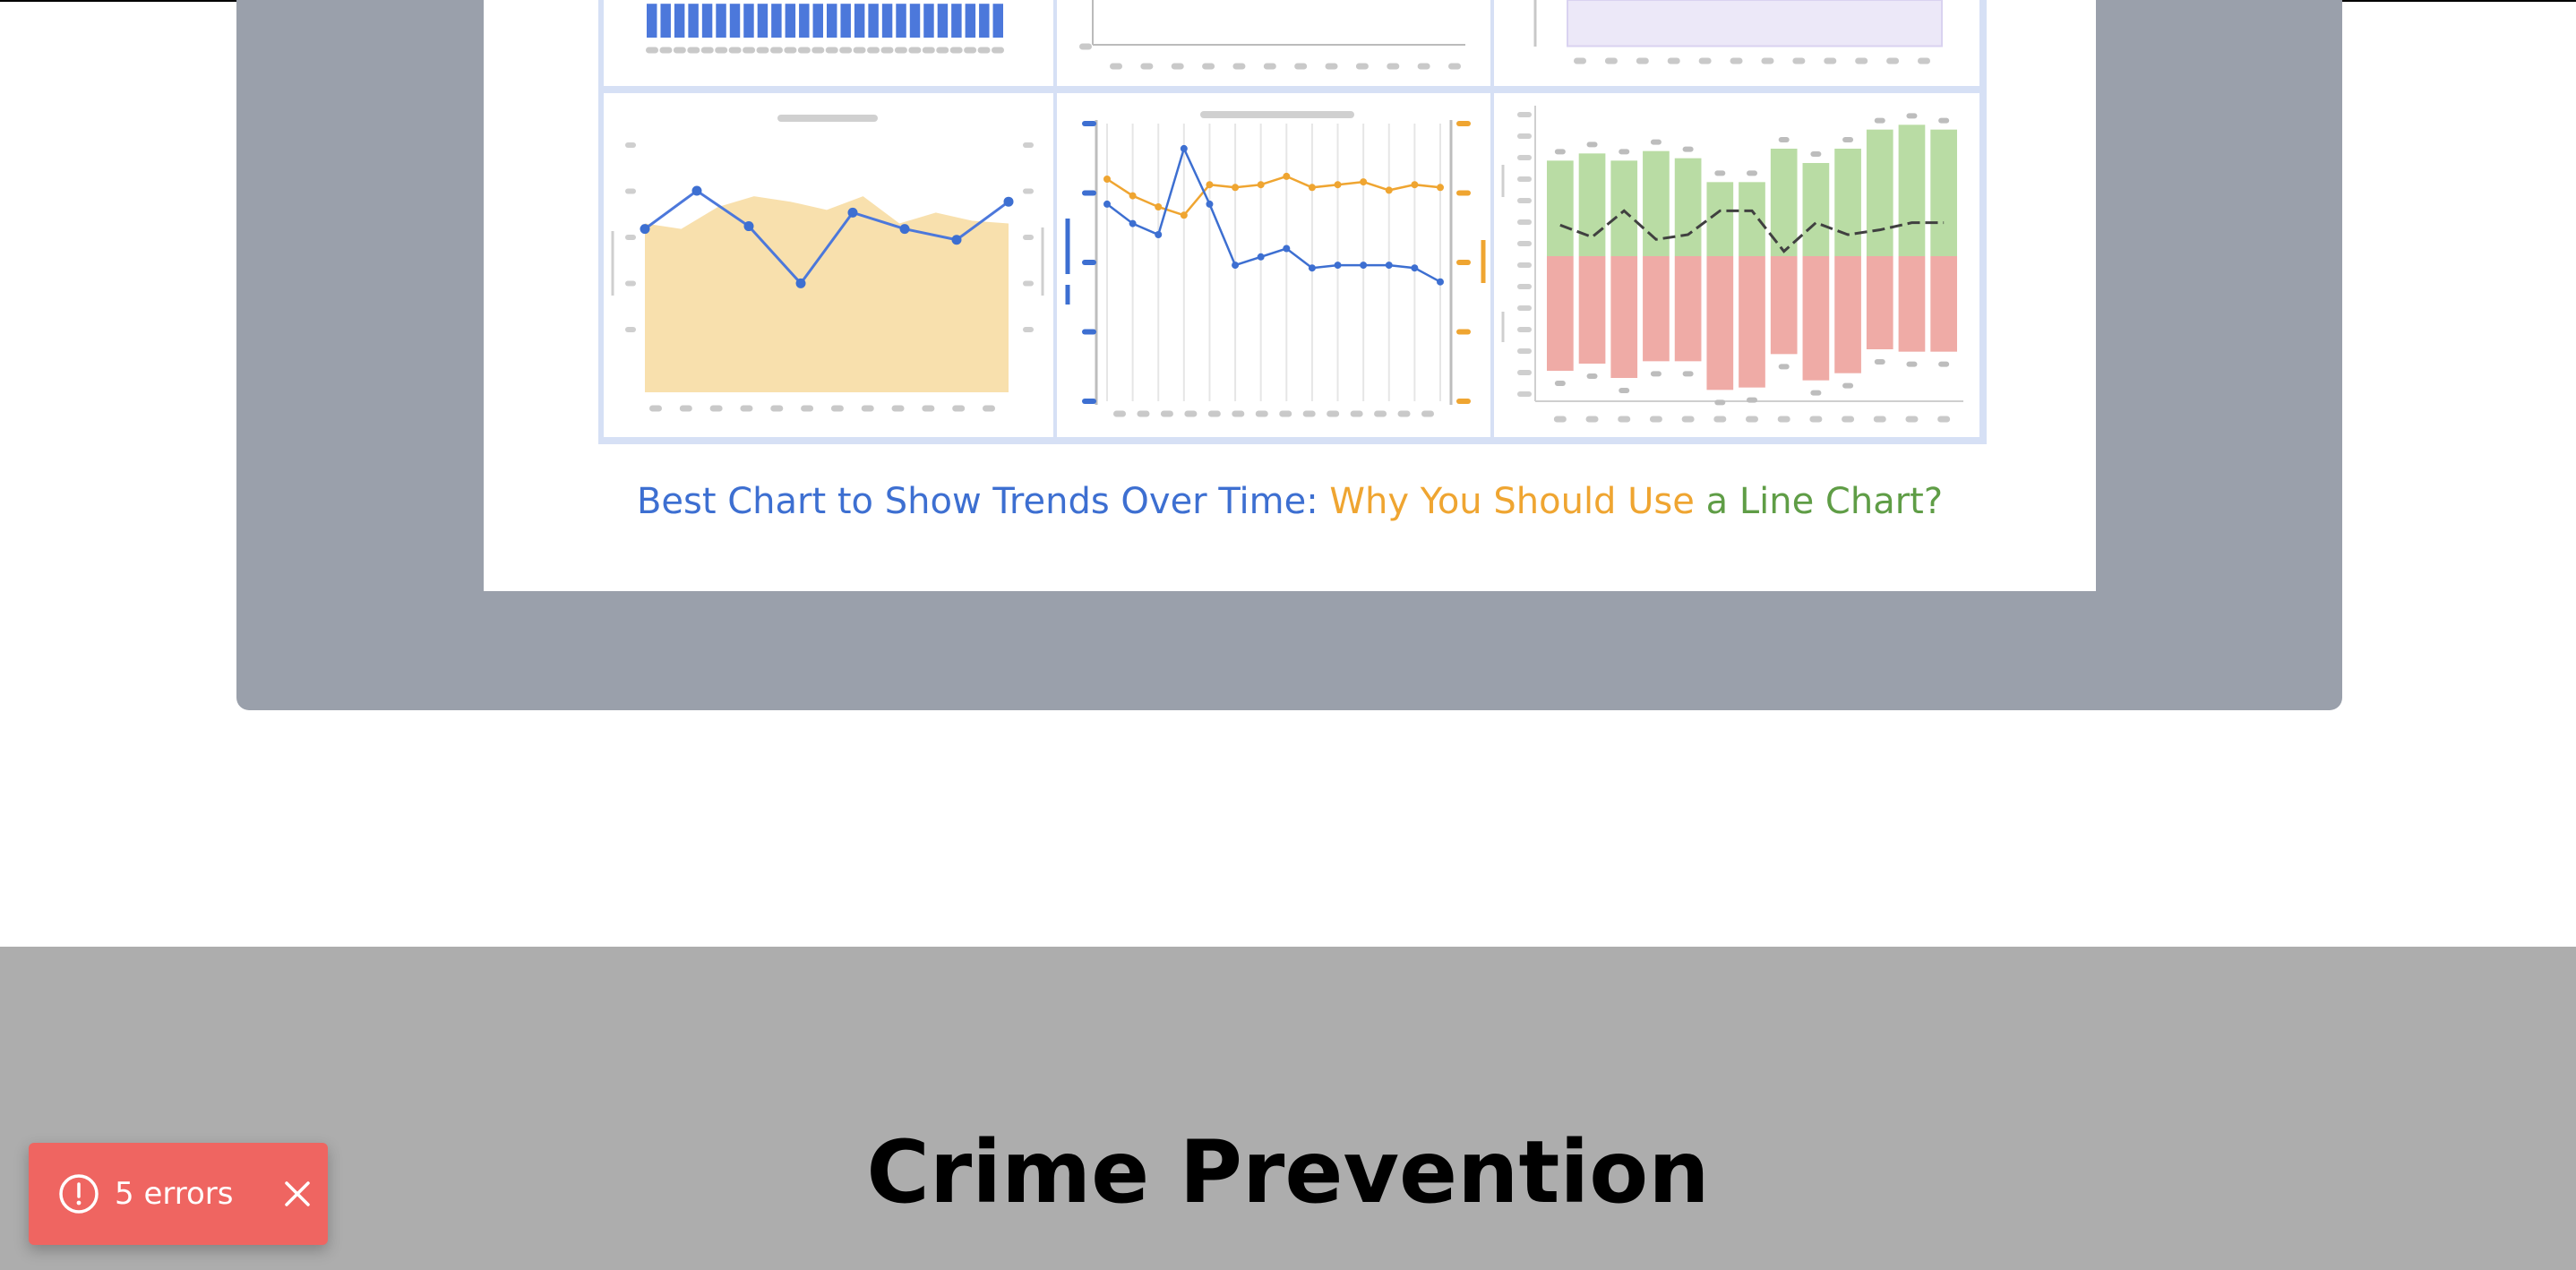 The image size is (2576, 1270). I want to click on chart-4-left-y-tick, so click(630, 238).